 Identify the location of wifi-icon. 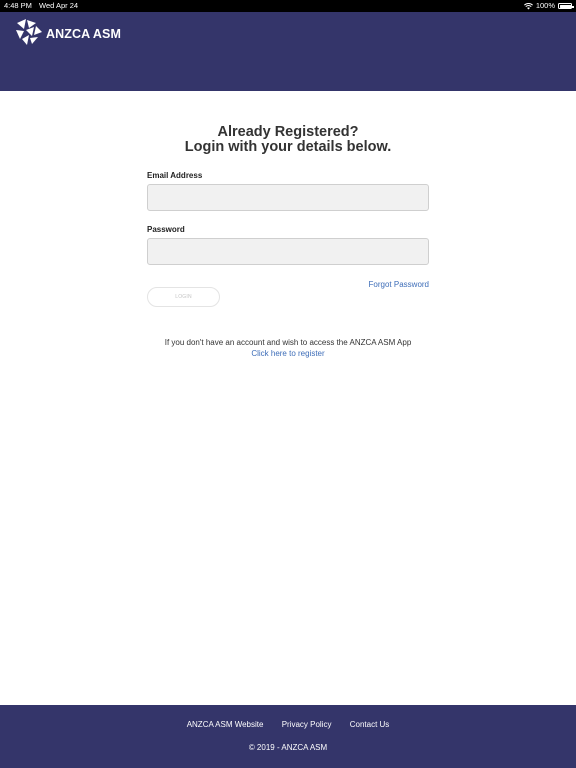
(528, 5).